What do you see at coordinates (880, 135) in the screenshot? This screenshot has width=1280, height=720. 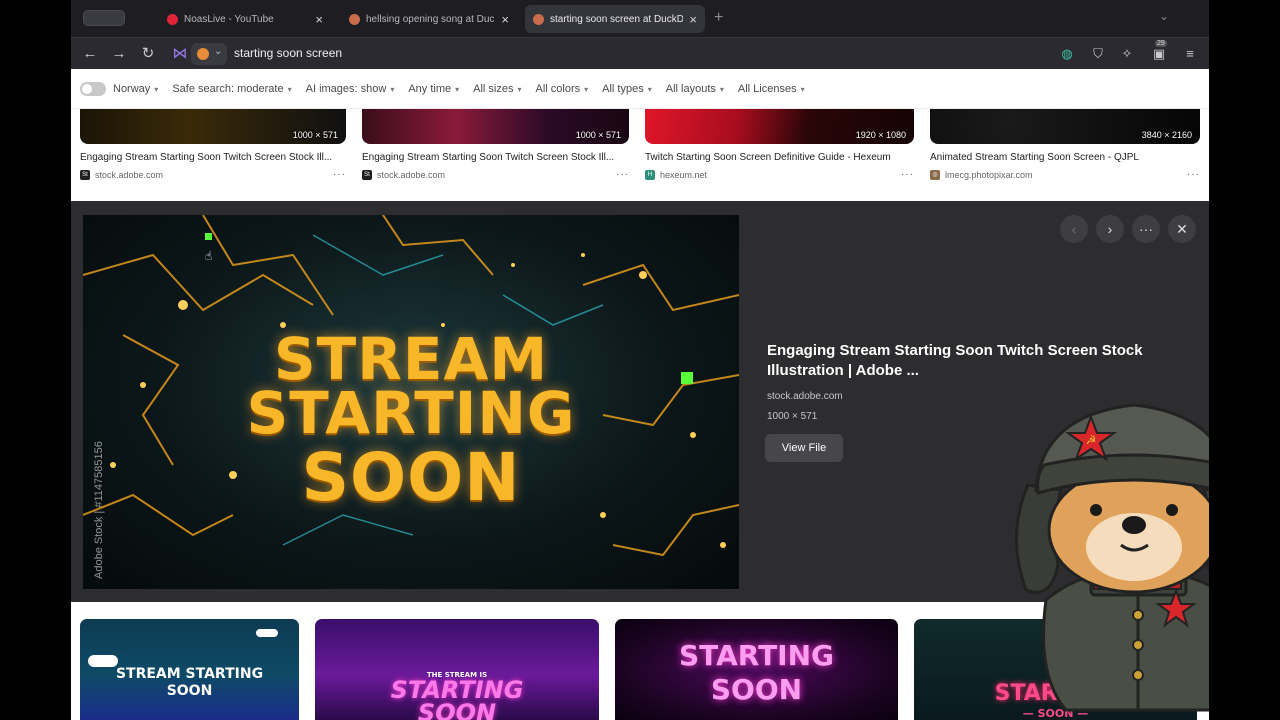 I see `image-dimensions: 1920 × 1080` at bounding box center [880, 135].